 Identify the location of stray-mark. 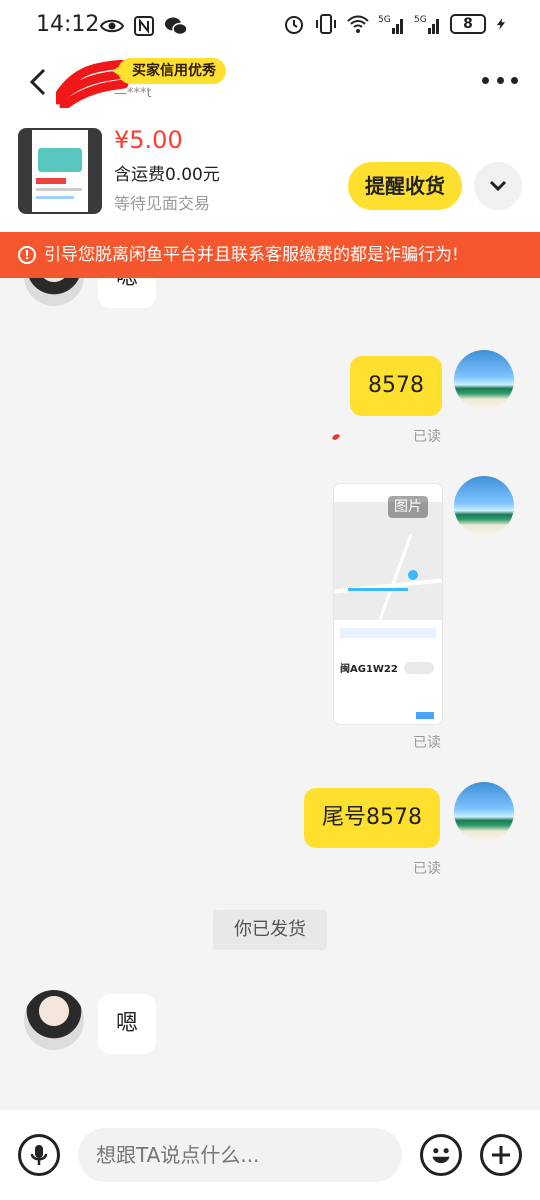
(336, 437).